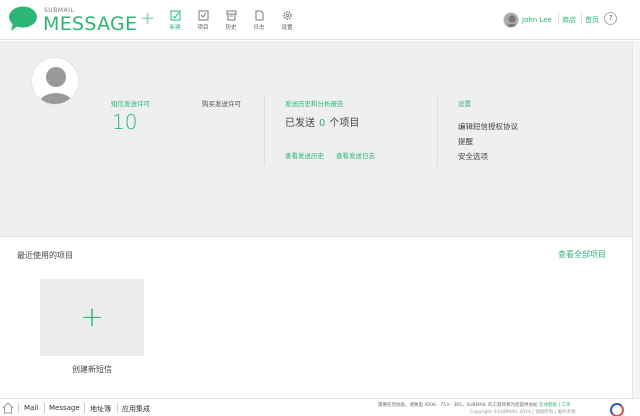  Describe the element at coordinates (610, 18) in the screenshot. I see `help-button: ?` at that location.